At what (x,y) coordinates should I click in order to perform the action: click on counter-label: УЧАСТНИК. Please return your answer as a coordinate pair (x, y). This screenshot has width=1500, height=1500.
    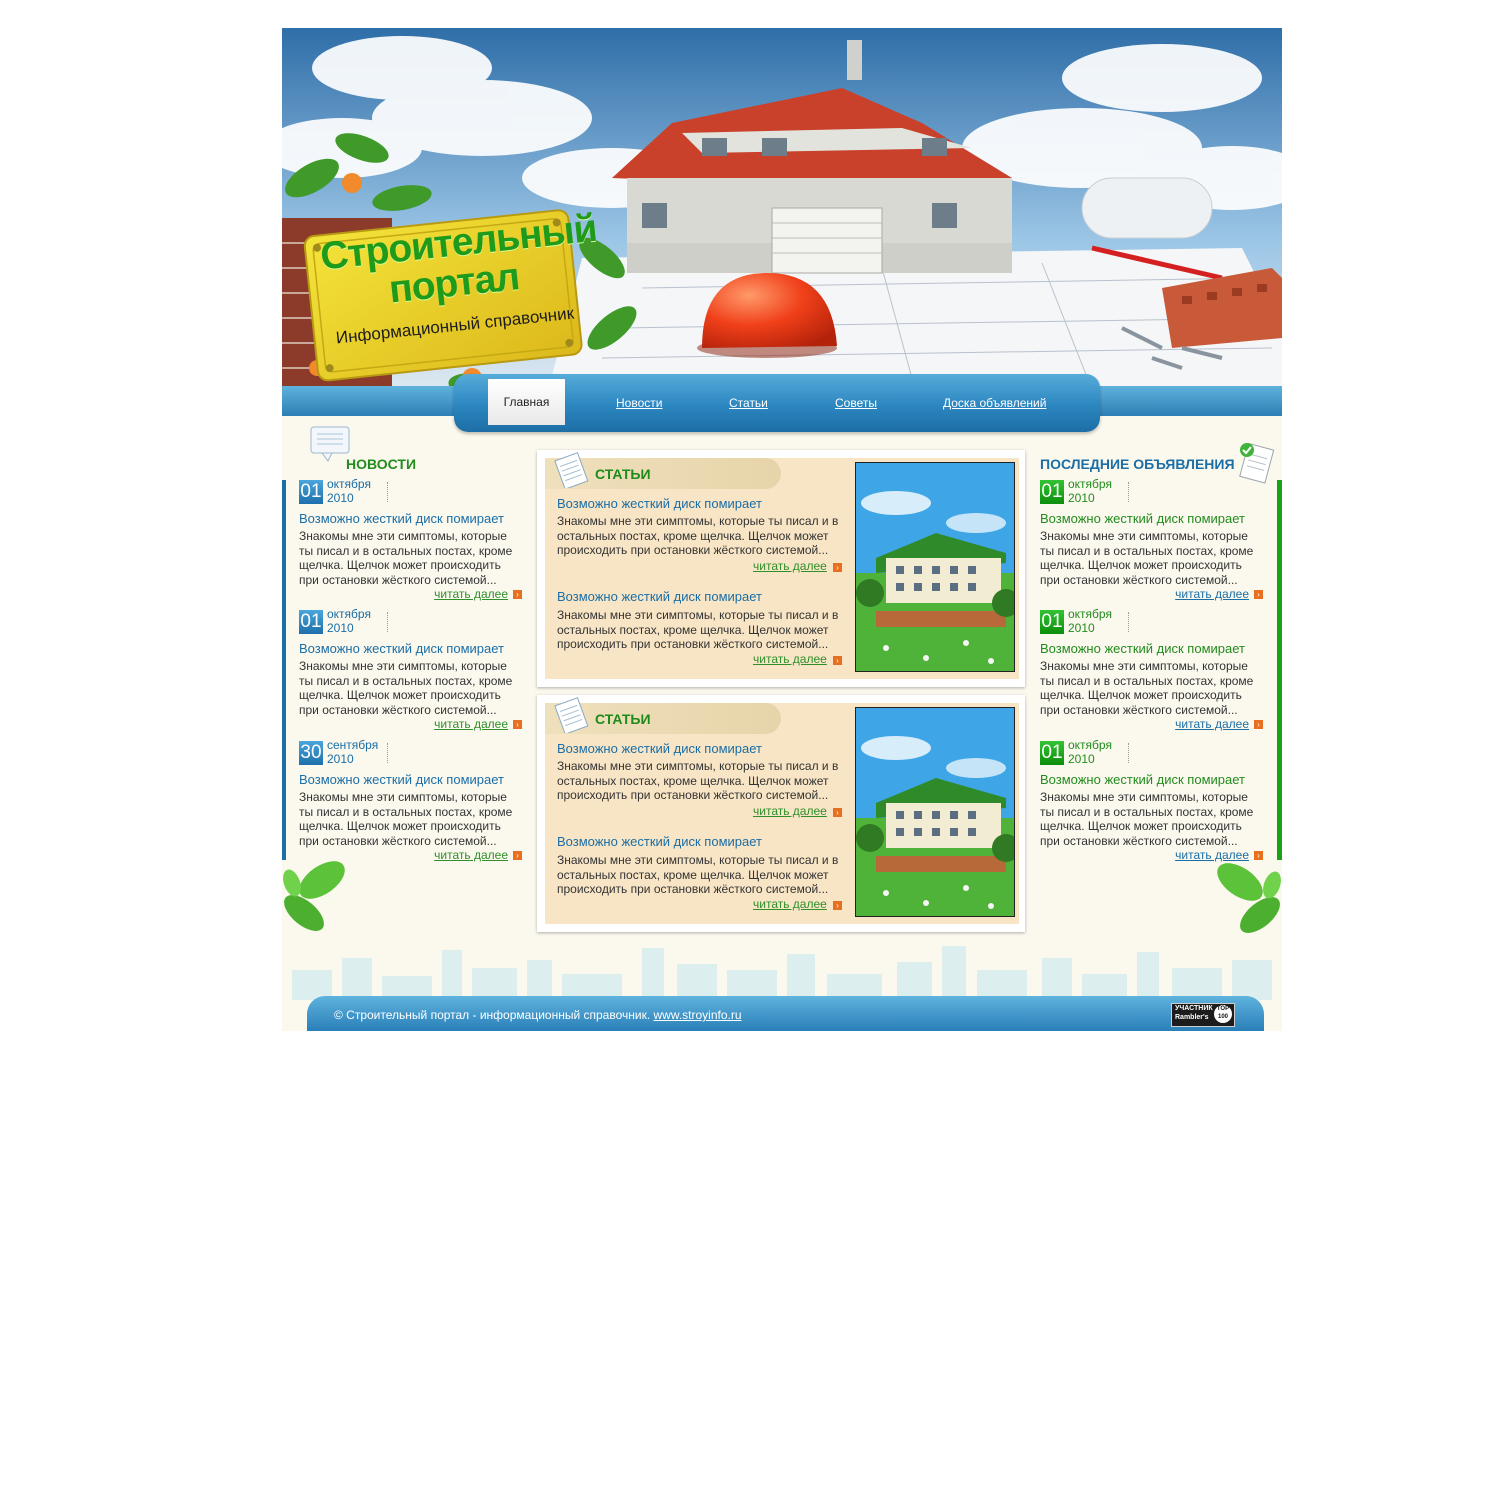
    Looking at the image, I should click on (1194, 1008).